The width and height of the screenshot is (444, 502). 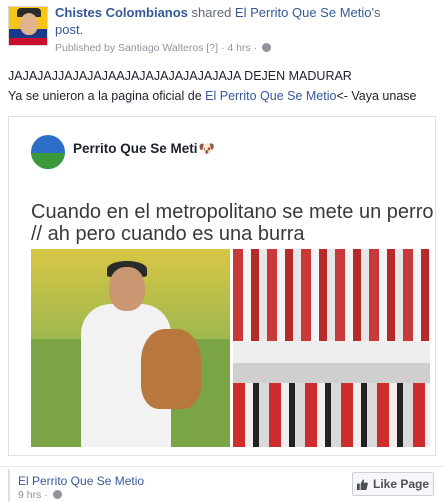 What do you see at coordinates (211, 12) in the screenshot?
I see `shared-word: shared` at bounding box center [211, 12].